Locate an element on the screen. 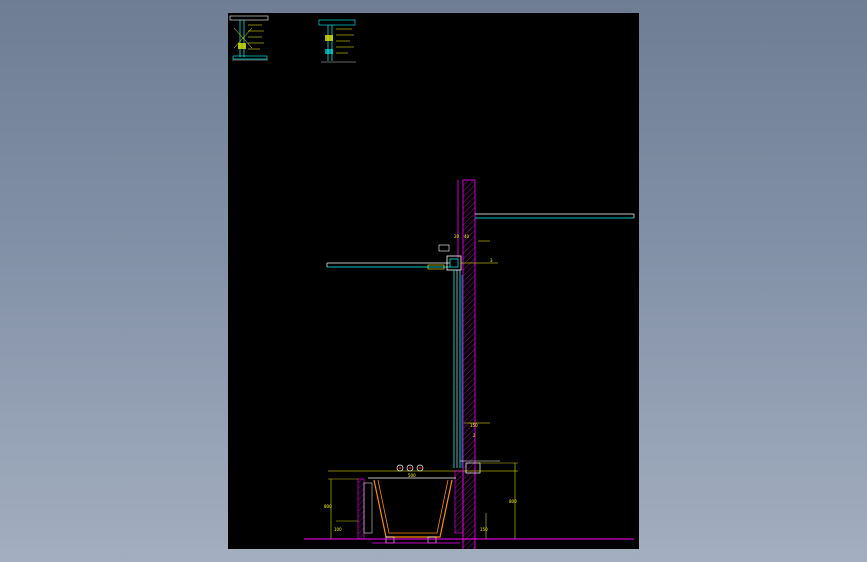 This screenshot has width=867, height=562. dim-label-lower-b: 2 is located at coordinates (474, 435).